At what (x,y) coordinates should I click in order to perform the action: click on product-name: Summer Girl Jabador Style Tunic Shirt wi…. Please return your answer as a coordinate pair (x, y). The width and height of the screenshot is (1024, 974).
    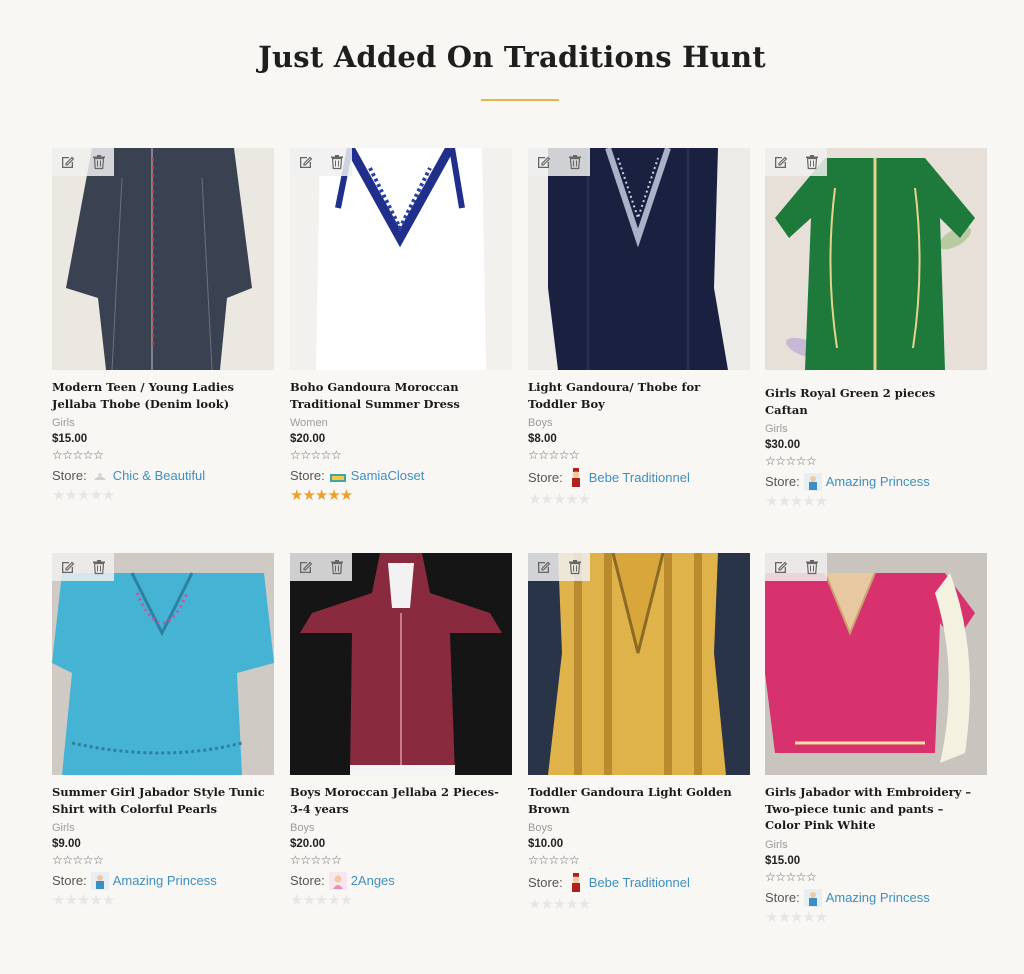
    Looking at the image, I should click on (163, 800).